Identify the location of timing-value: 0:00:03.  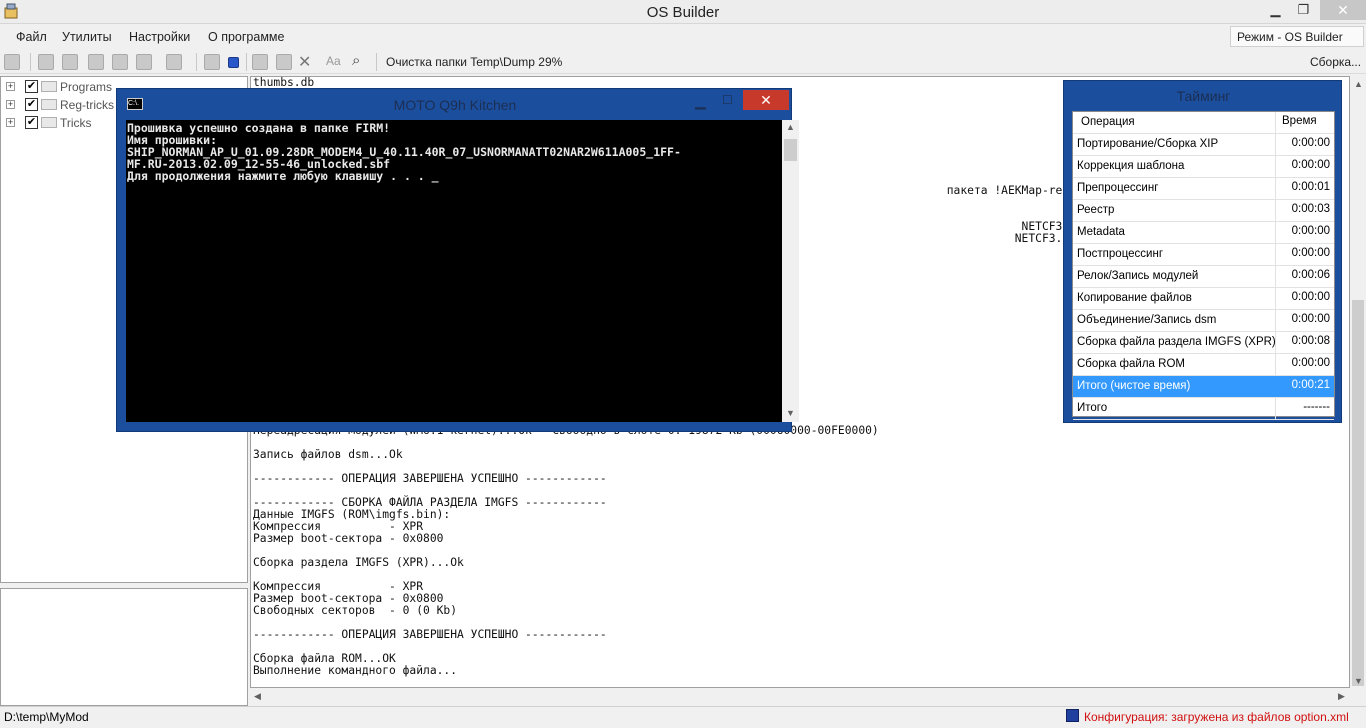
(1304, 210).